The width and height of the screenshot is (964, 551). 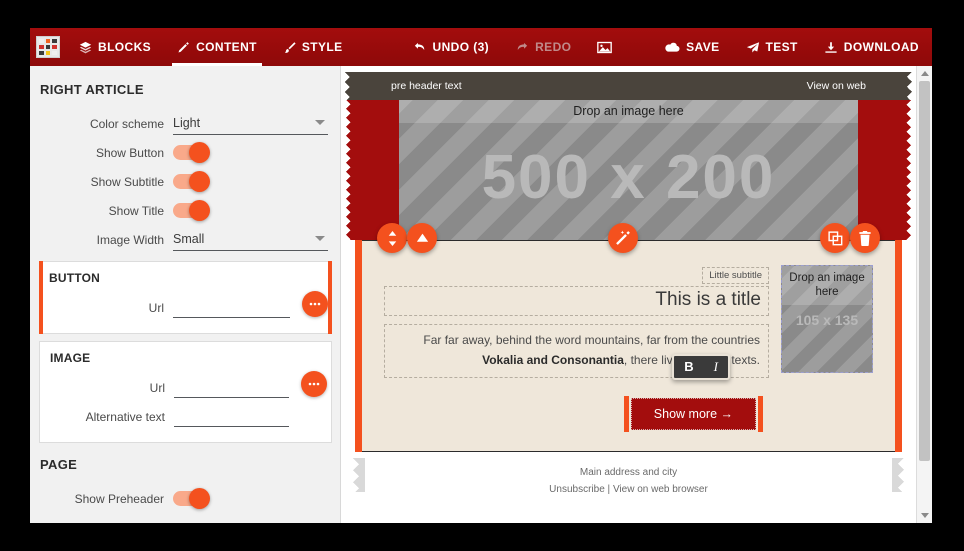 What do you see at coordinates (125, 47) in the screenshot?
I see `tab-blocks-label: BLOCKS` at bounding box center [125, 47].